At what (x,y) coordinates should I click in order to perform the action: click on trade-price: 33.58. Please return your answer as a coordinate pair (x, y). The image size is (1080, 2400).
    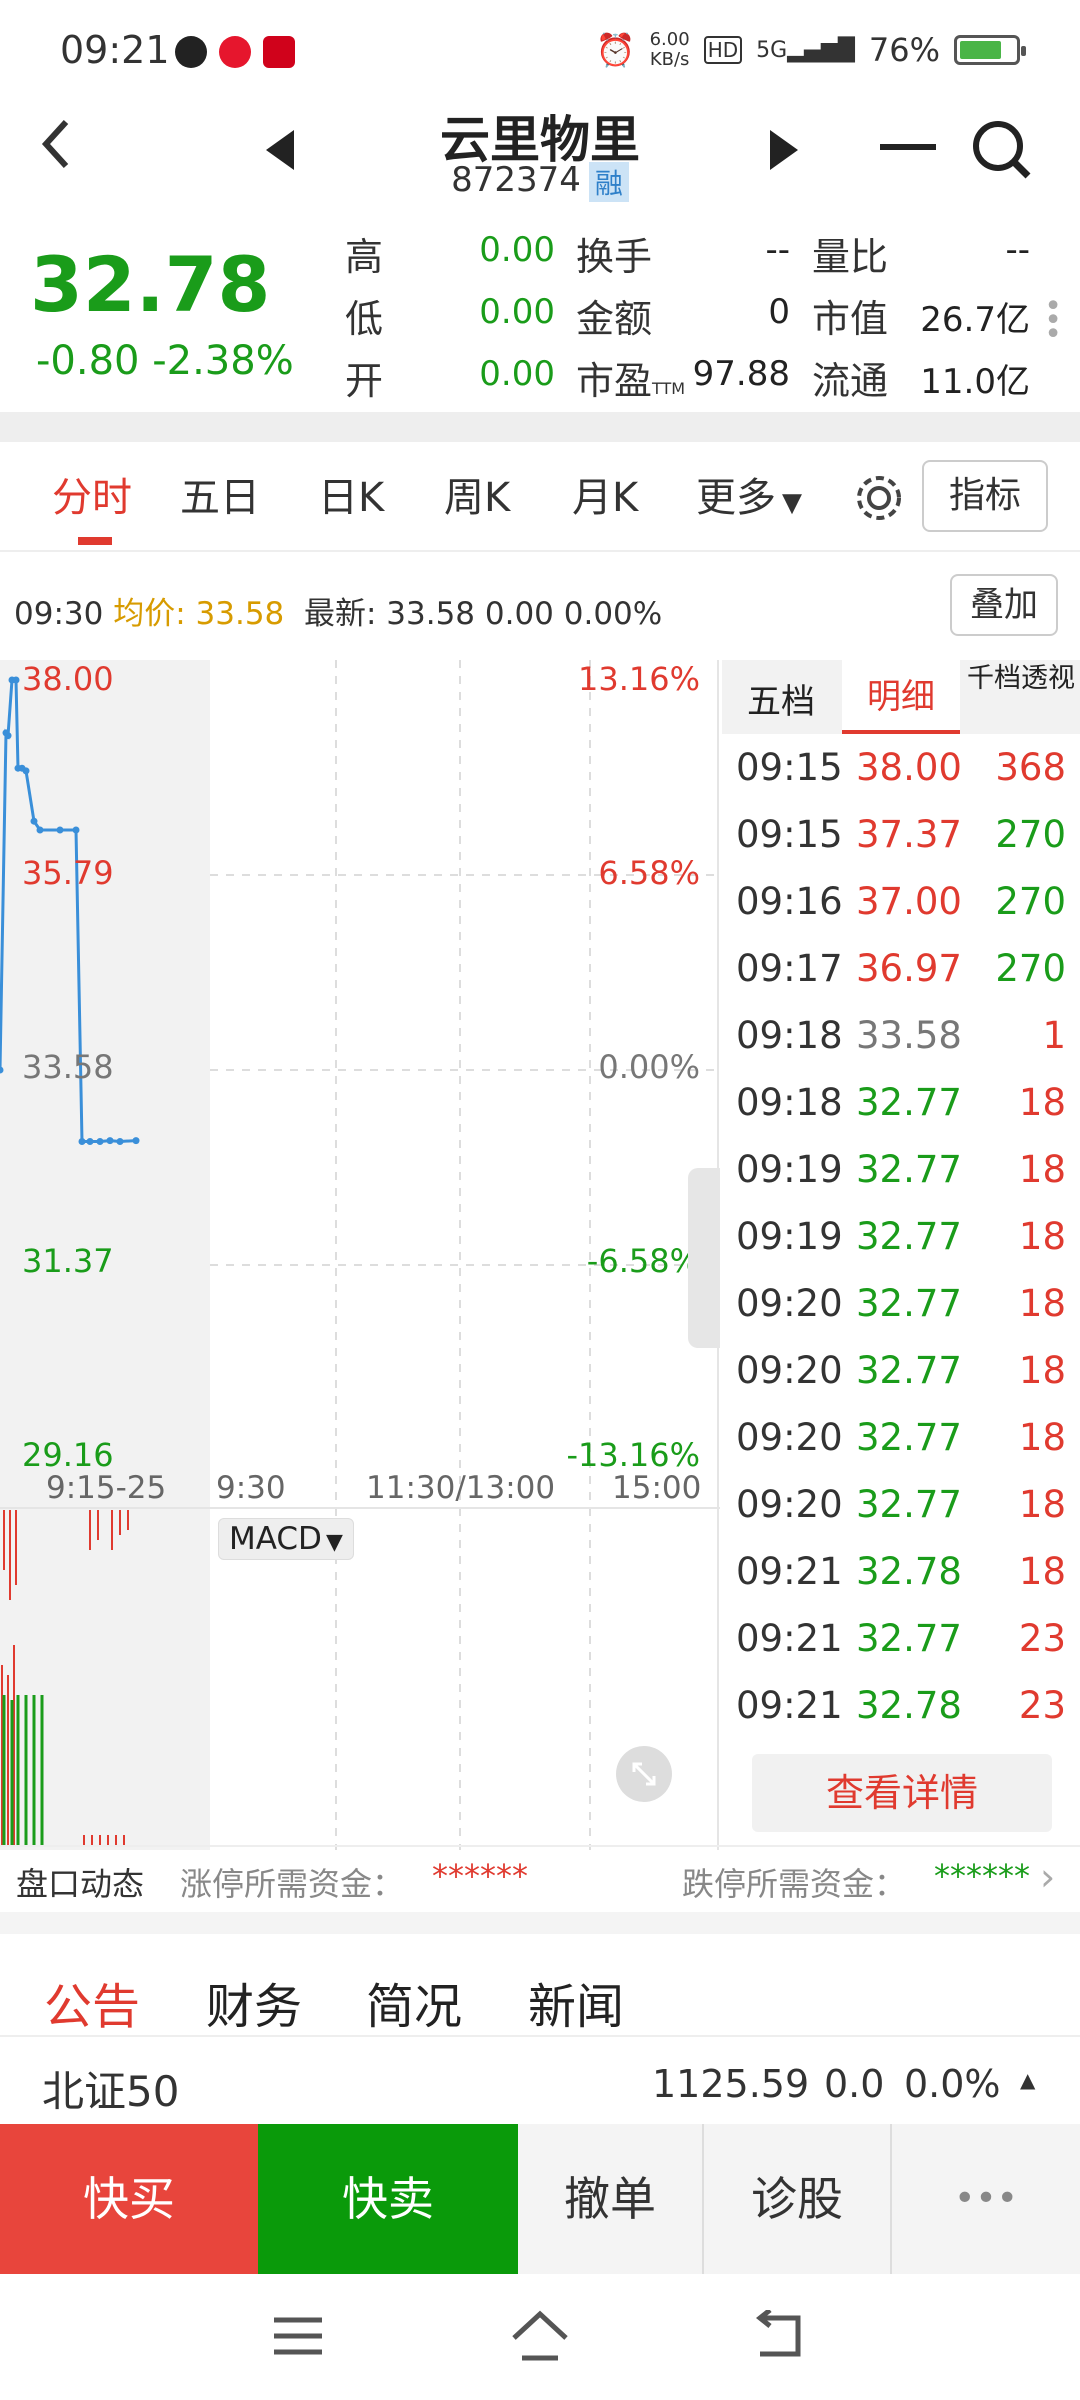
    Looking at the image, I should click on (909, 1035).